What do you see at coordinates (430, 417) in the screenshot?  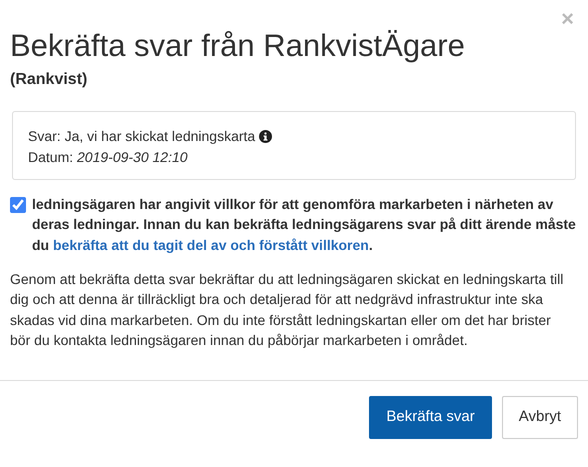 I see `confirm-button: Bekräfta svar` at bounding box center [430, 417].